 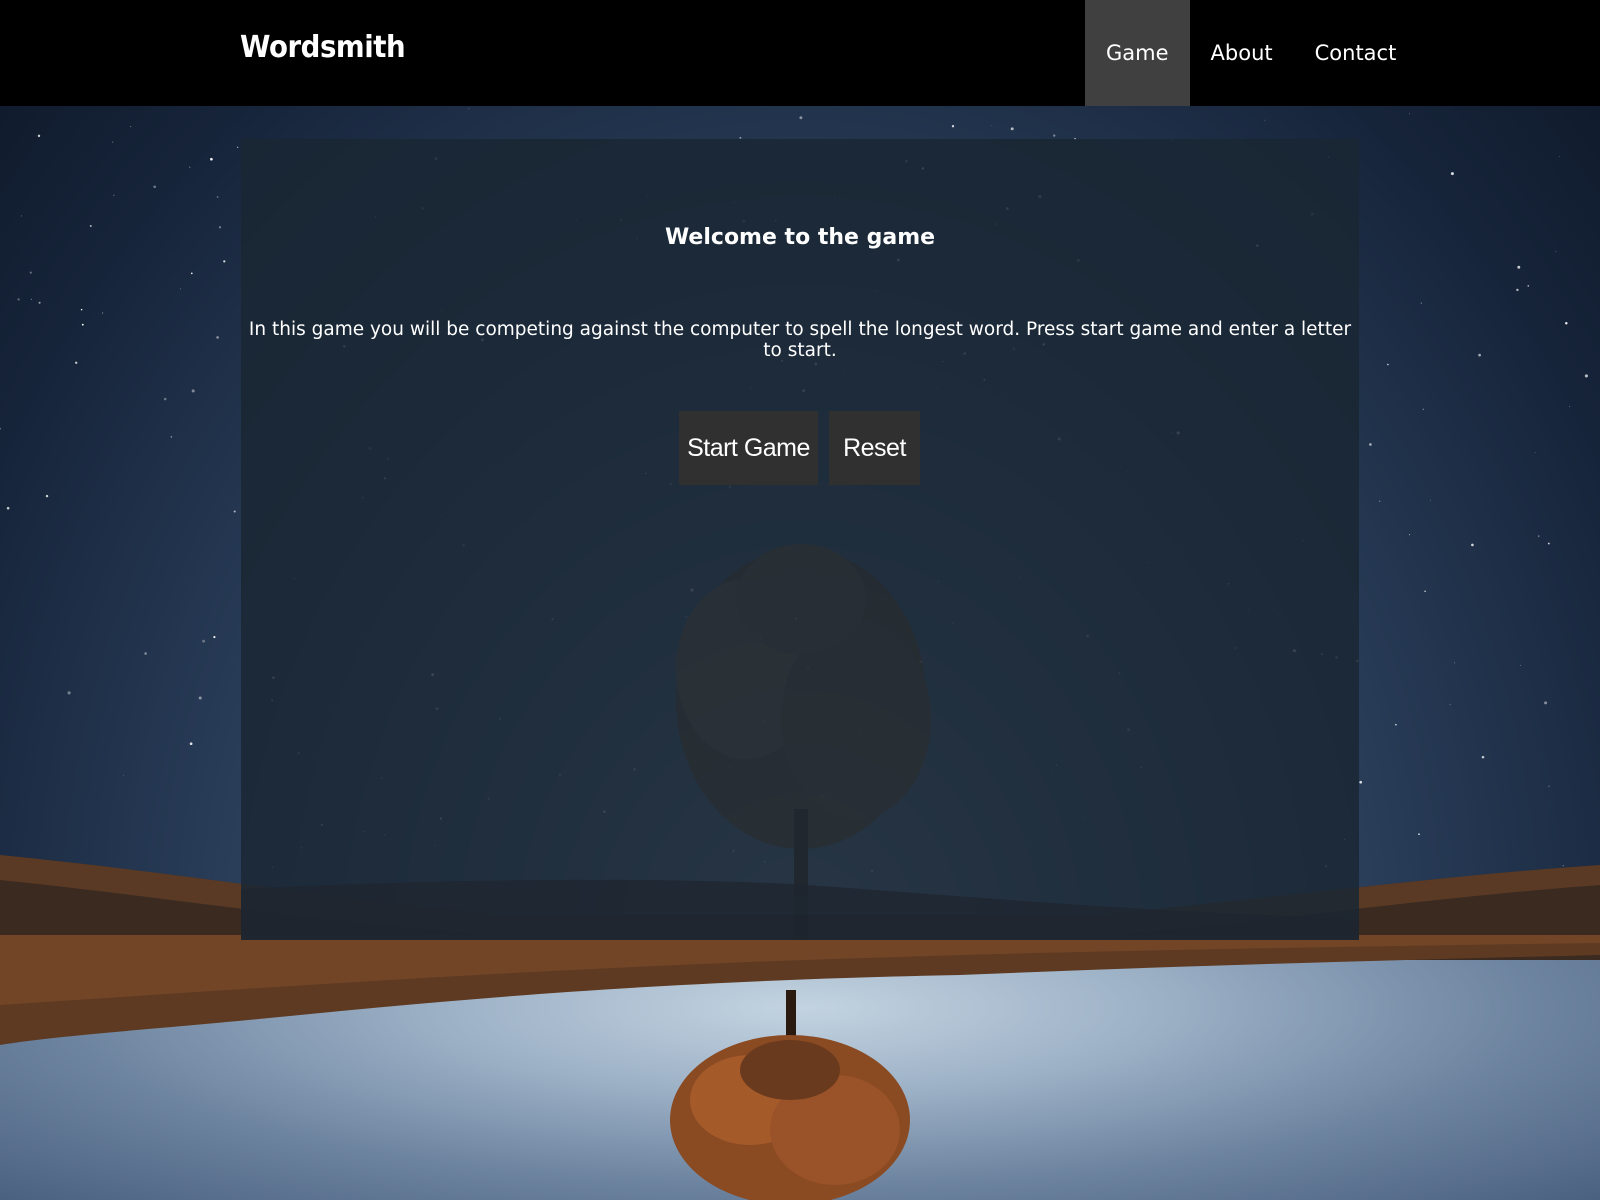 What do you see at coordinates (1242, 53) in the screenshot?
I see `nav-item-about: About` at bounding box center [1242, 53].